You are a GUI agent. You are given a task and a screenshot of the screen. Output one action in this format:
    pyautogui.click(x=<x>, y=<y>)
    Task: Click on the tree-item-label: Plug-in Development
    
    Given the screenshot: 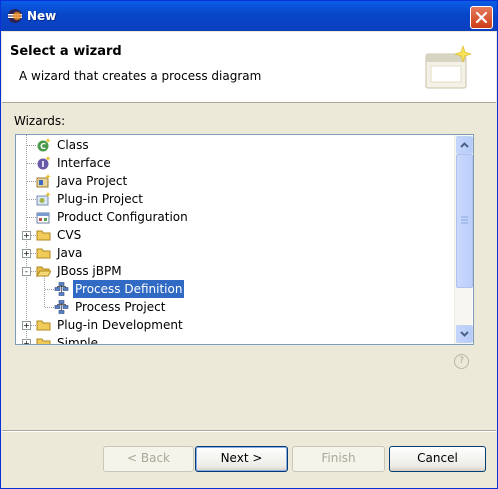 What is the action you would take?
    pyautogui.click(x=120, y=325)
    